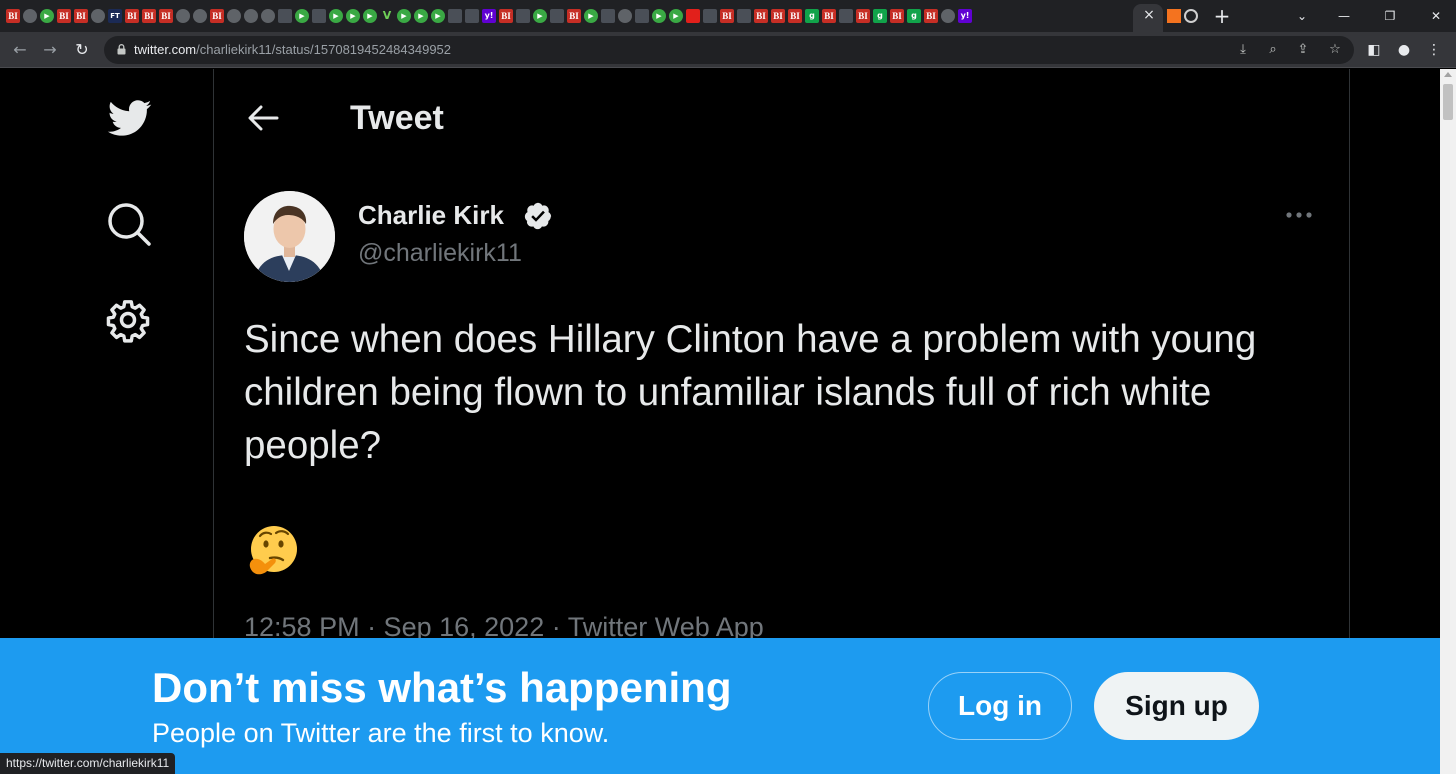 The image size is (1456, 774). Describe the element at coordinates (20, 50) in the screenshot. I see `back-nav-icon: ←` at that location.